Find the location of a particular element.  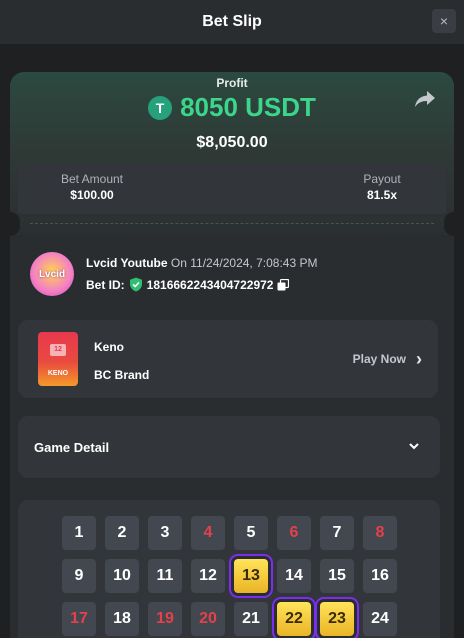

keno-cell: 2 is located at coordinates (122, 533).